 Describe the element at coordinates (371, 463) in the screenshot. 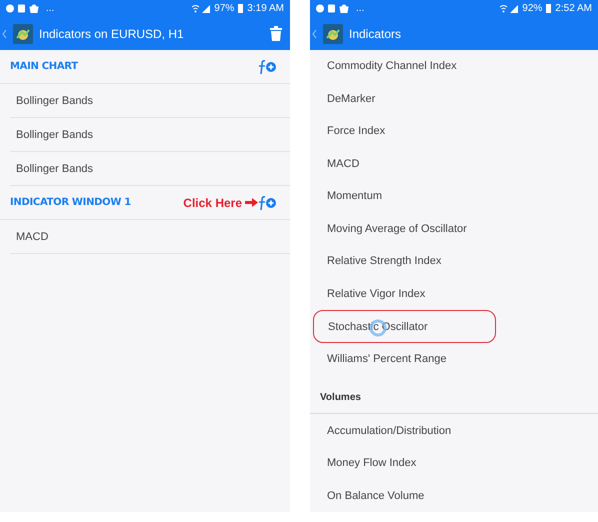

I see `indicator-option: Money Flow Index` at that location.